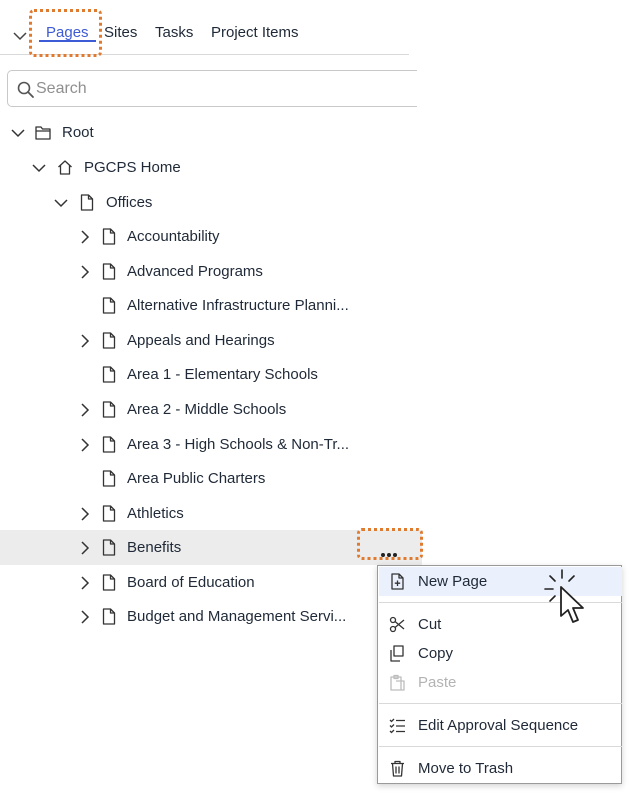  What do you see at coordinates (154, 547) in the screenshot?
I see `tree-item-label: Benefits` at bounding box center [154, 547].